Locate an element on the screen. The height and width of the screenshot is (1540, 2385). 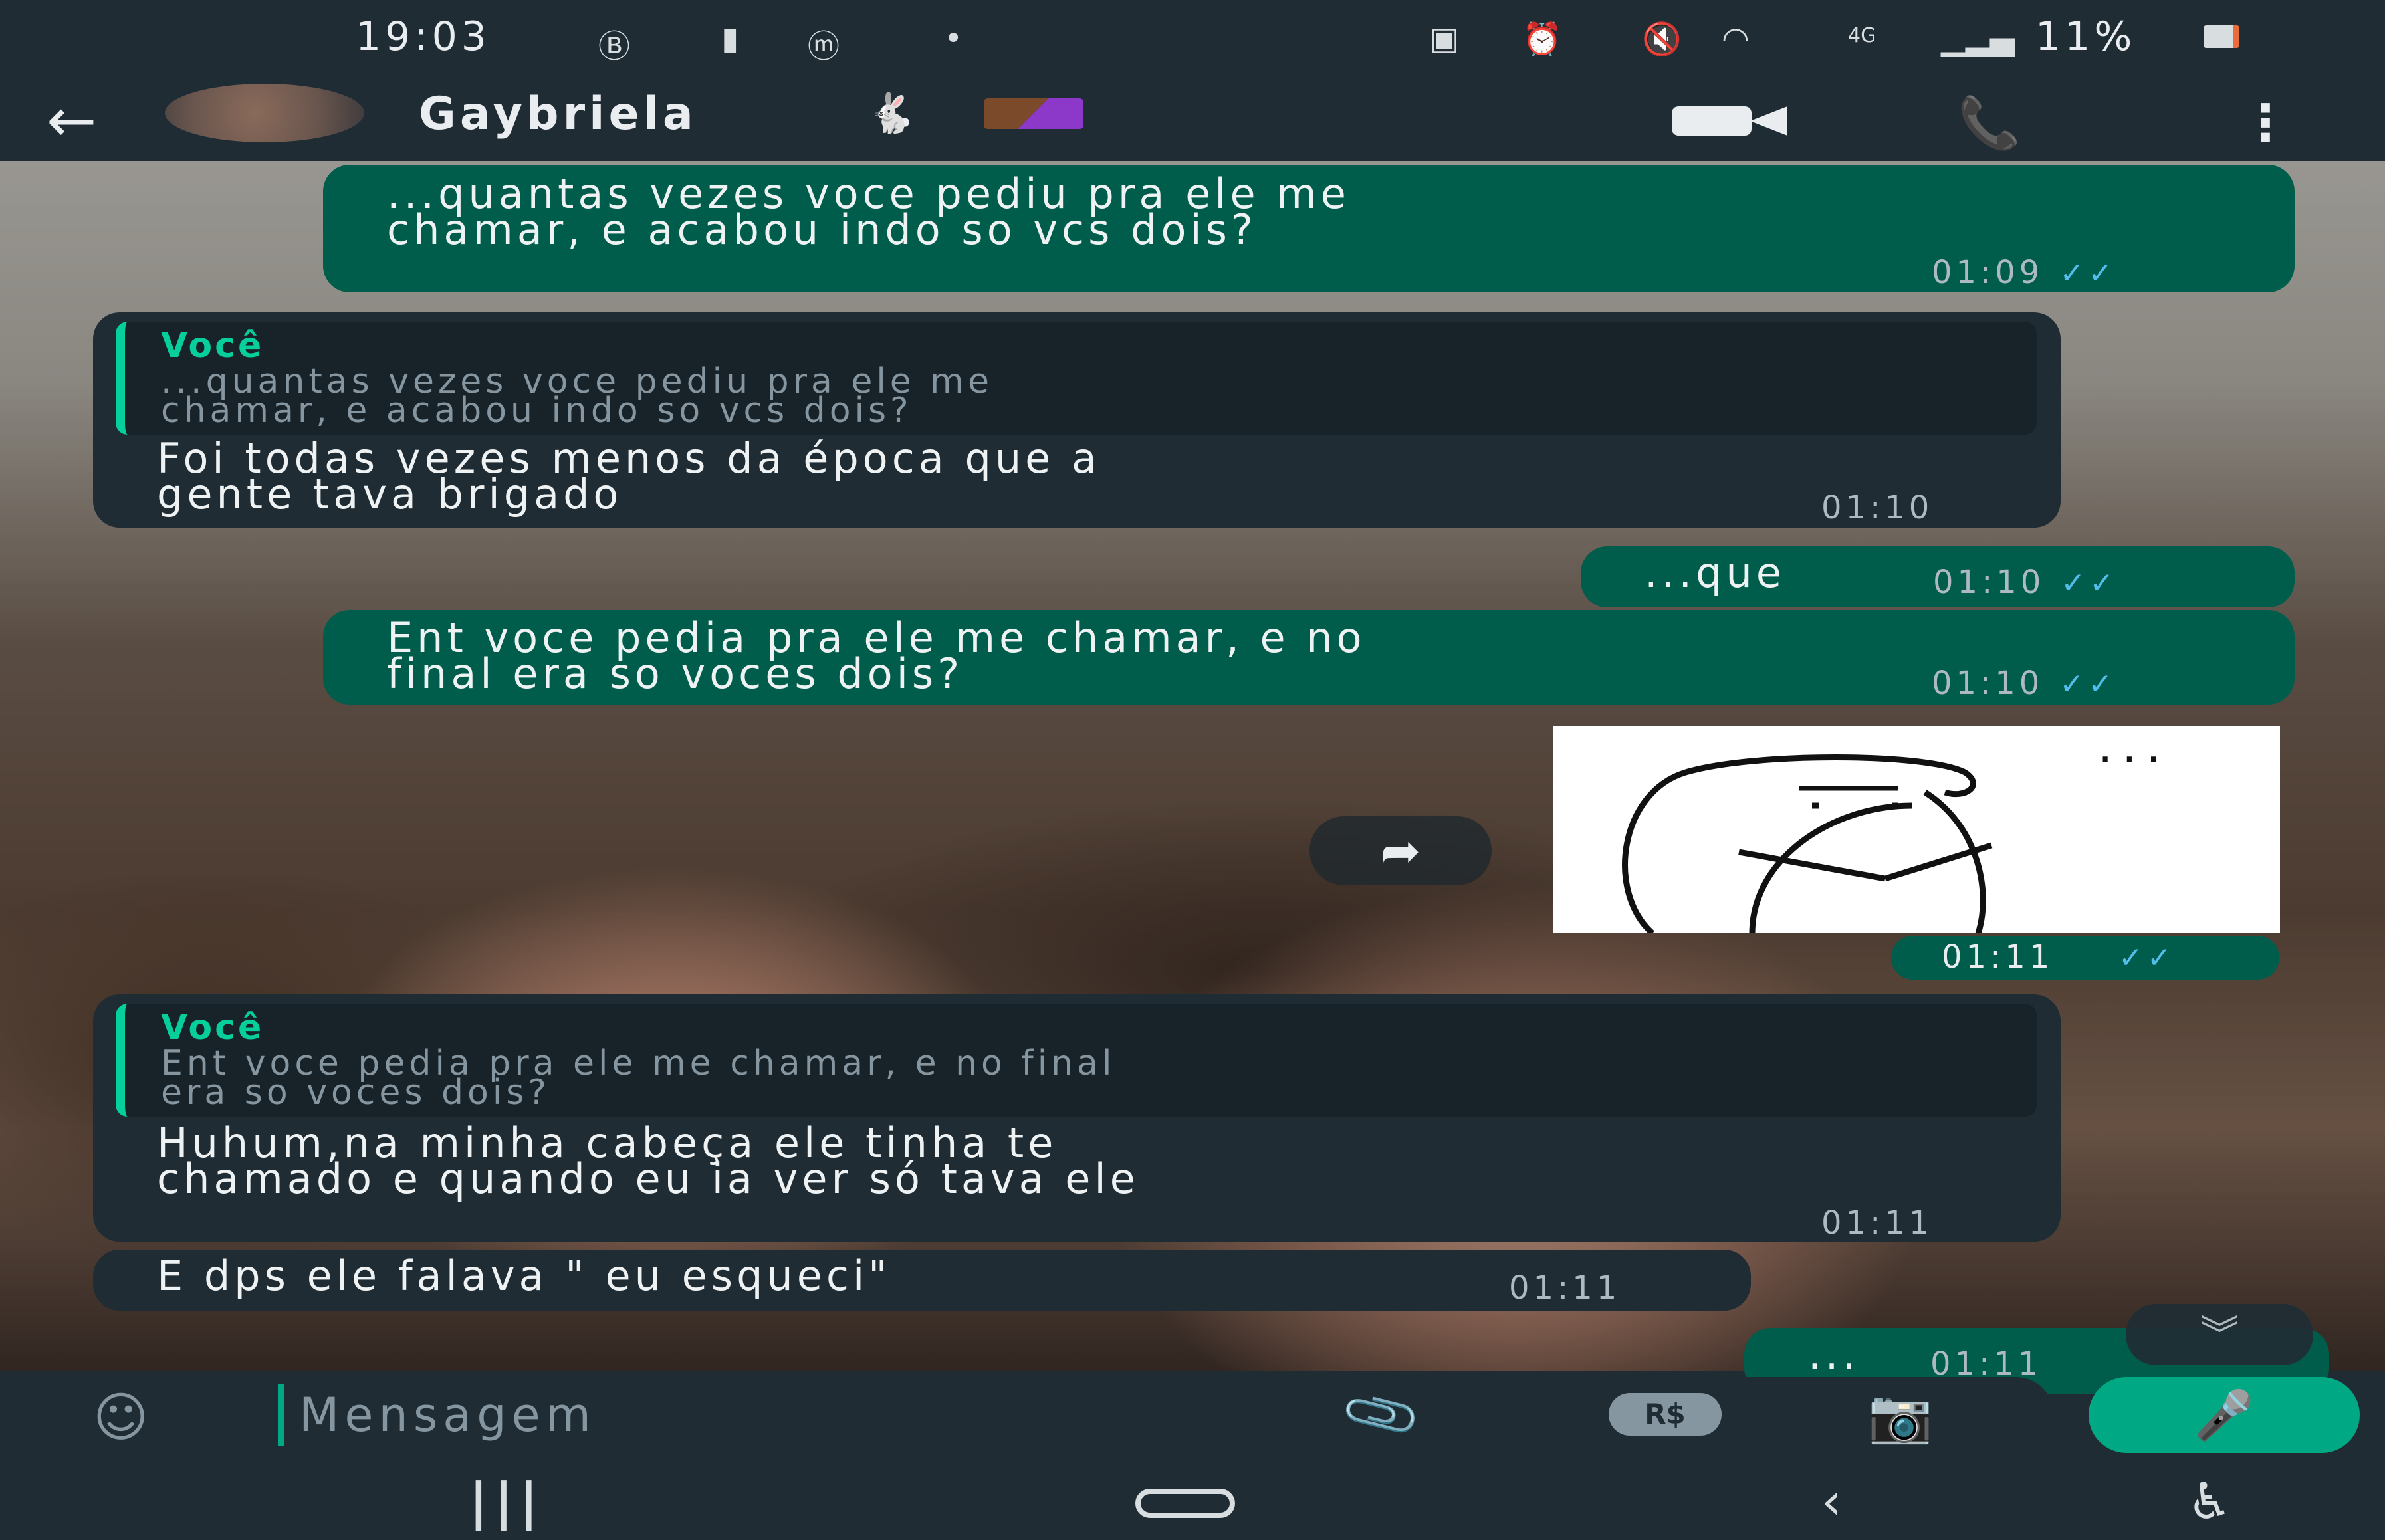
voice-call-button: 📞 is located at coordinates (1989, 123).